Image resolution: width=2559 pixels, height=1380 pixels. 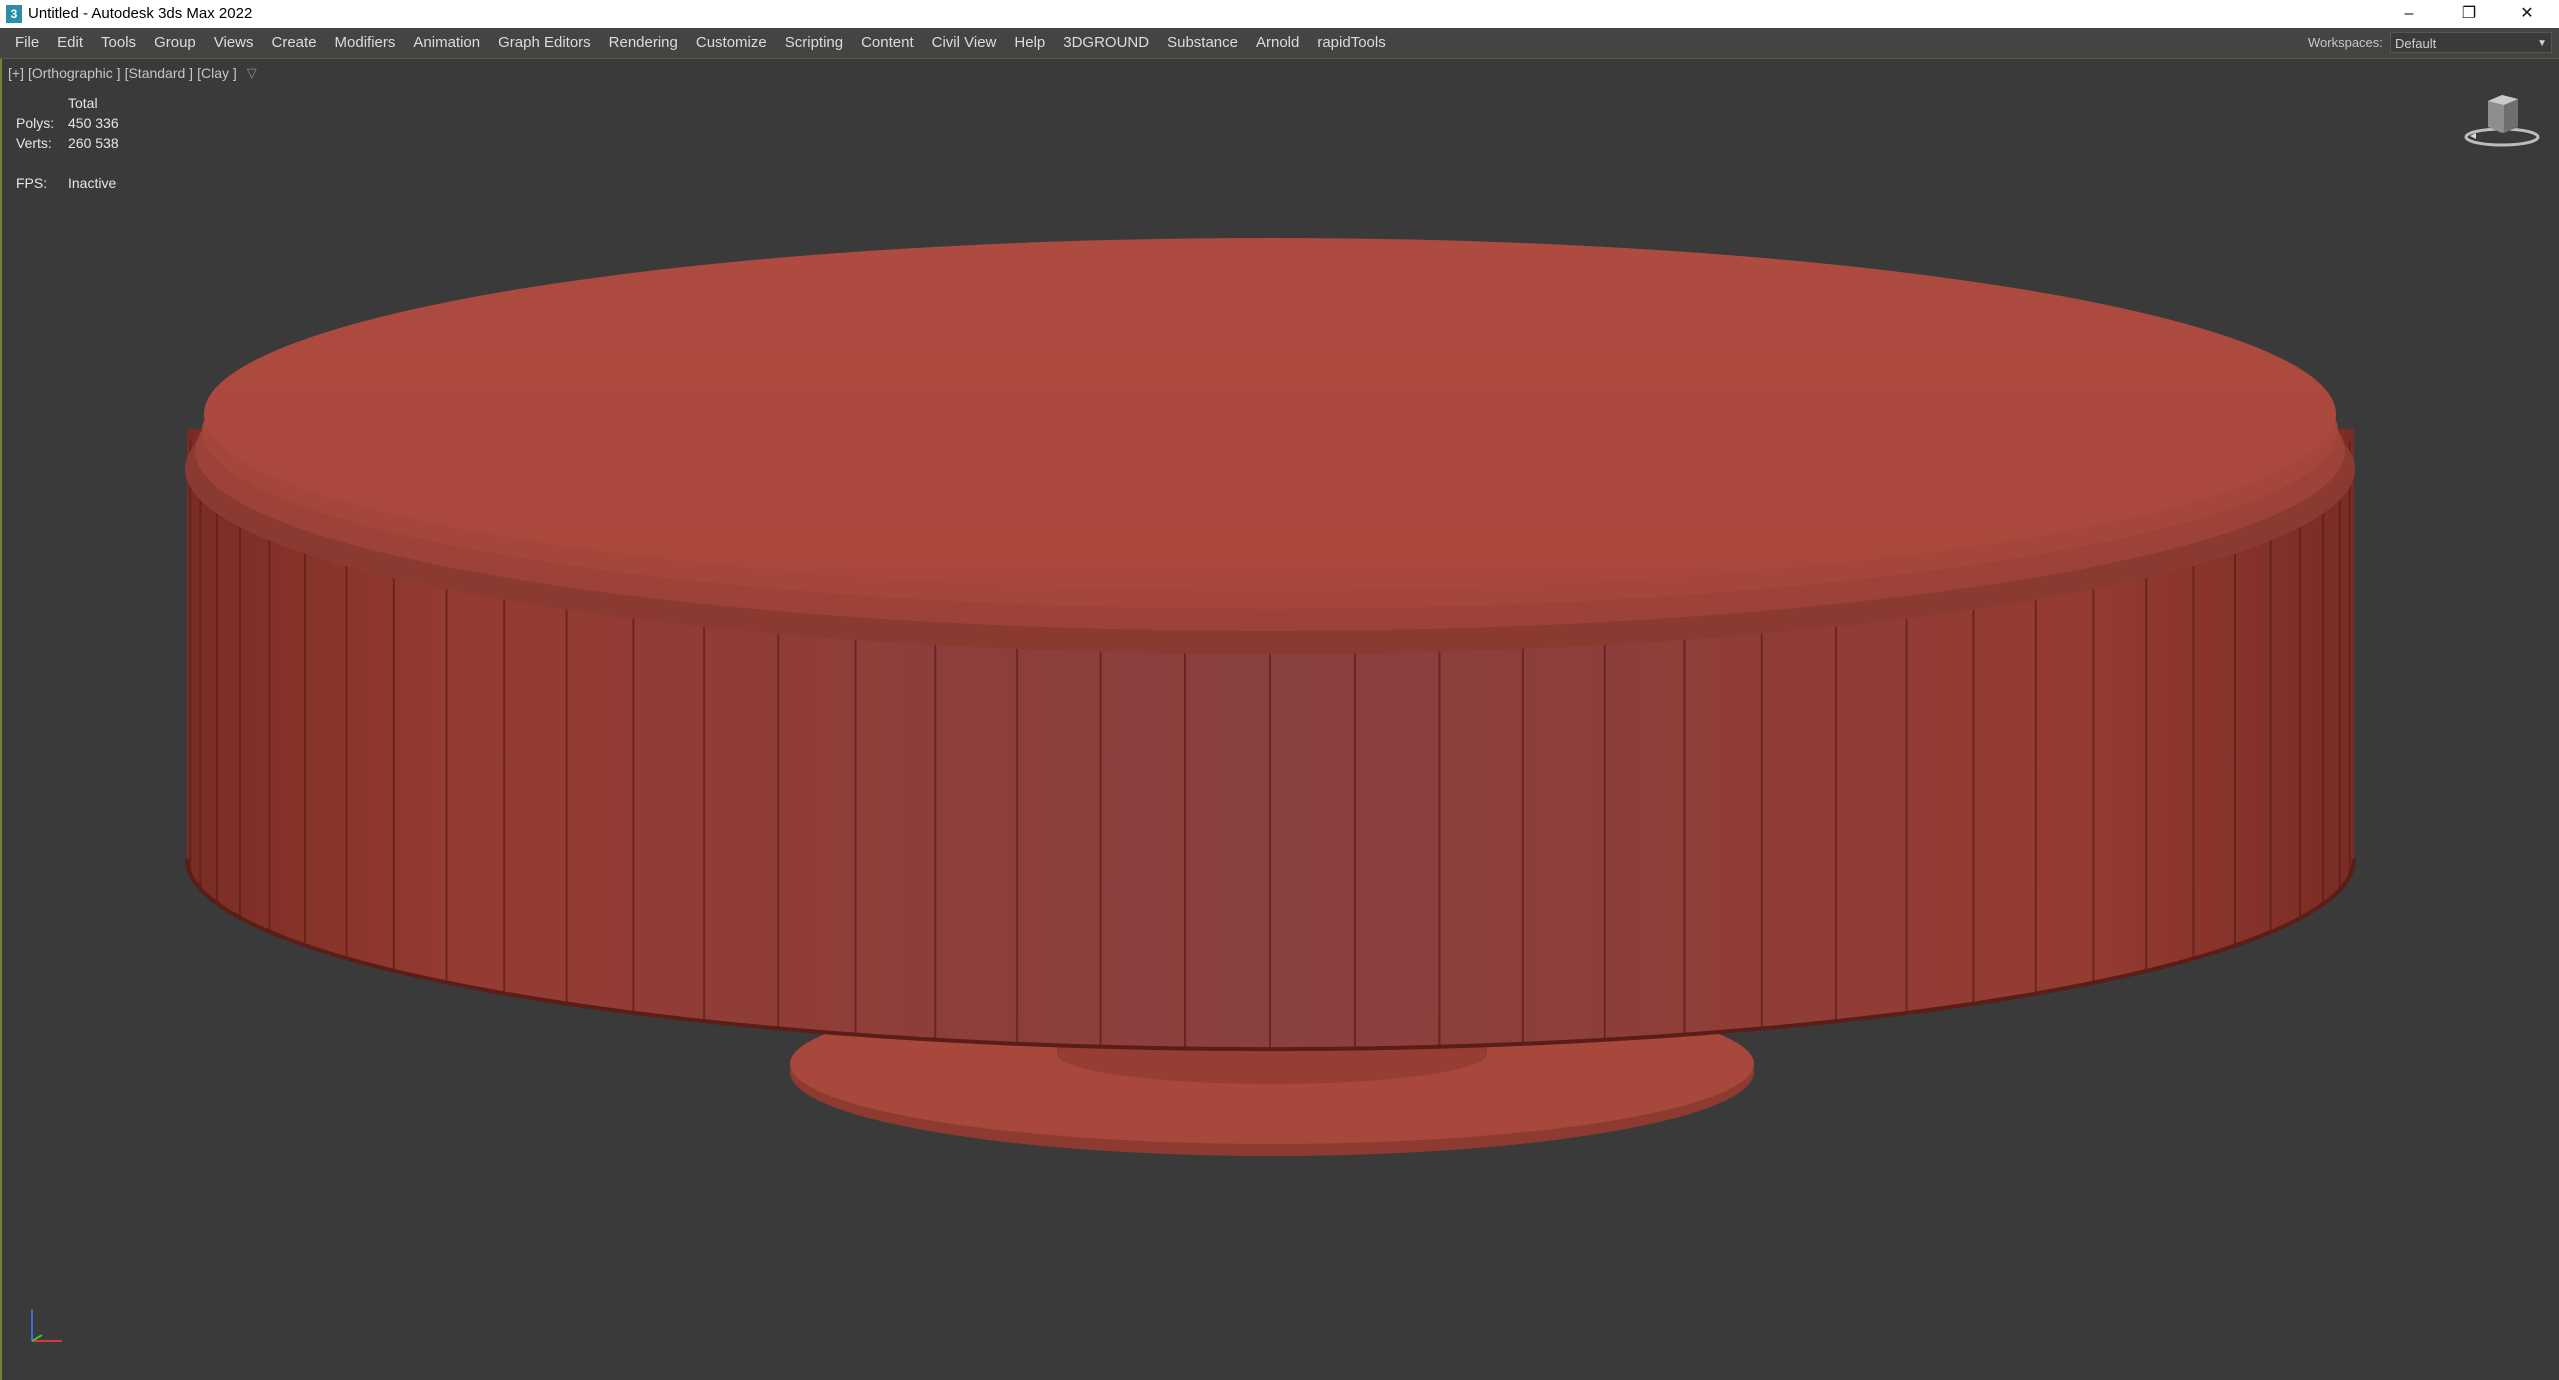 I want to click on minimize-button: –, so click(x=2409, y=14).